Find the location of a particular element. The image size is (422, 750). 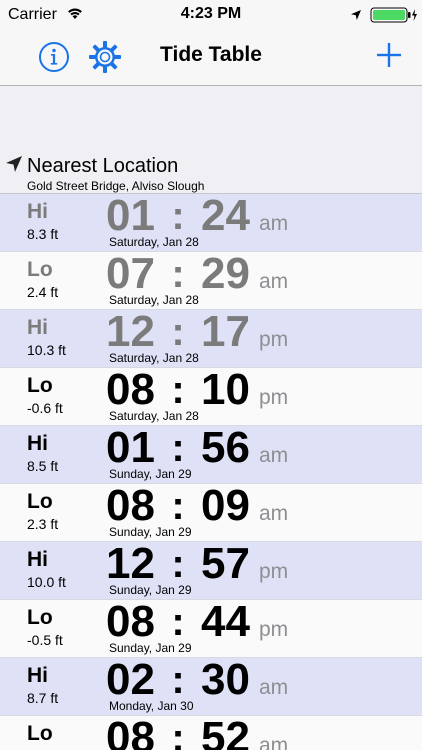

tide-time: 02:30 is located at coordinates (178, 680).